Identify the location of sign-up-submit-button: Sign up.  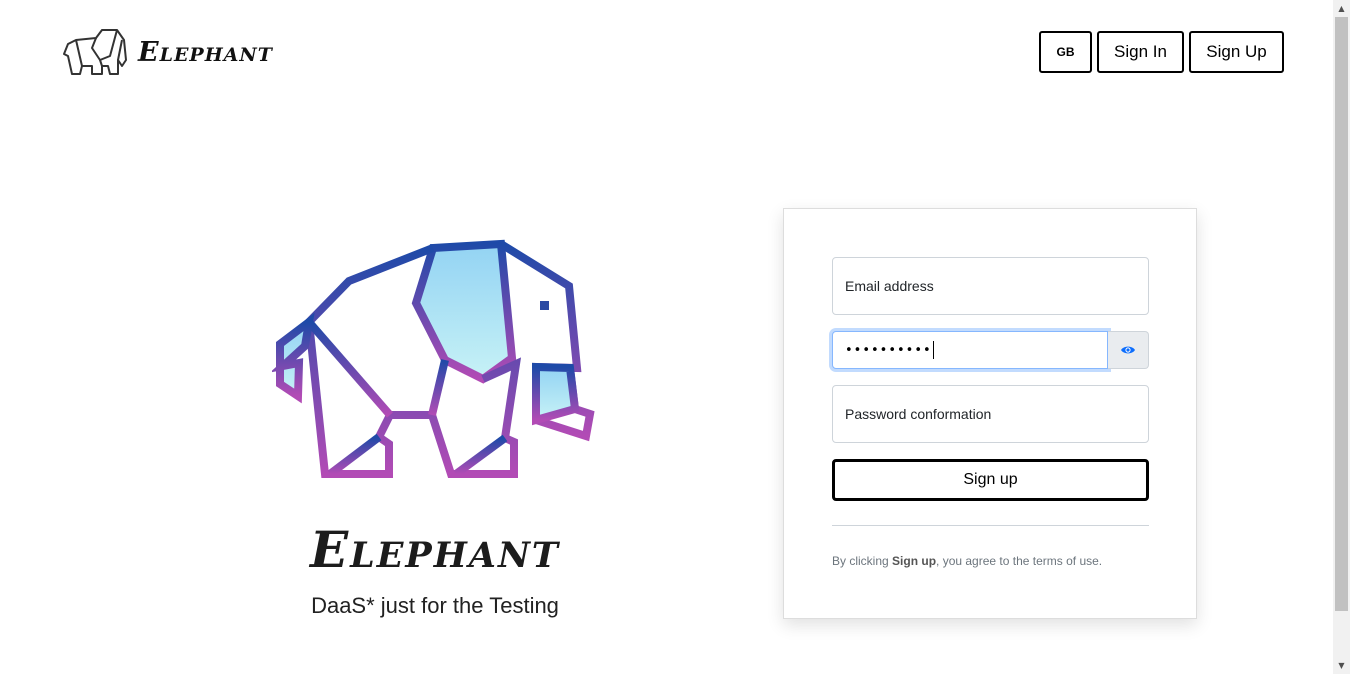
(990, 480).